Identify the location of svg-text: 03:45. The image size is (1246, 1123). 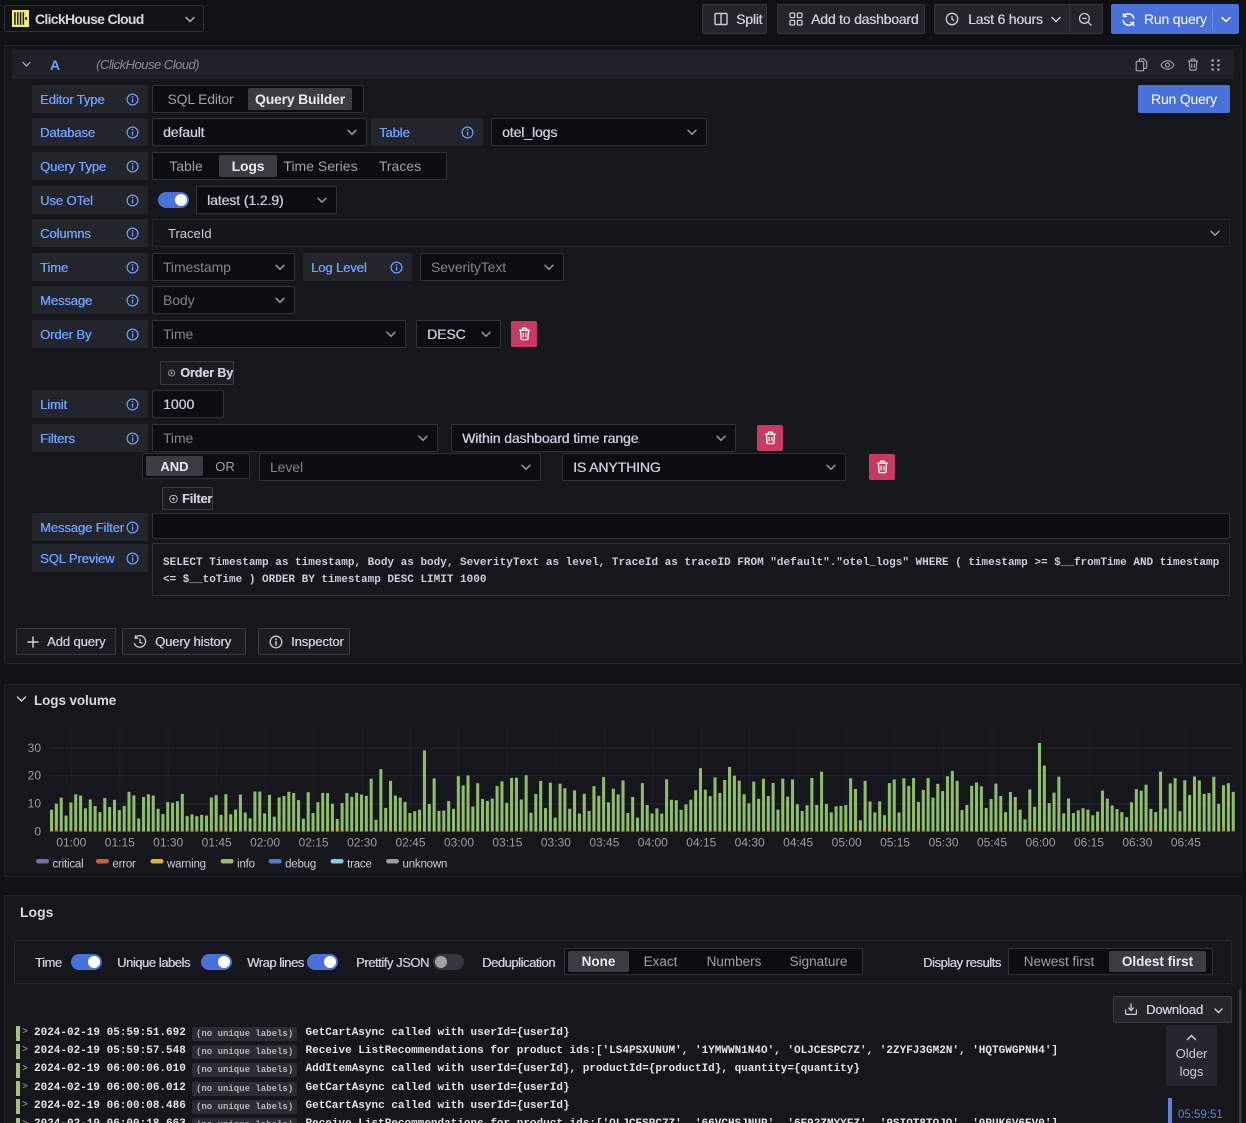
(604, 843).